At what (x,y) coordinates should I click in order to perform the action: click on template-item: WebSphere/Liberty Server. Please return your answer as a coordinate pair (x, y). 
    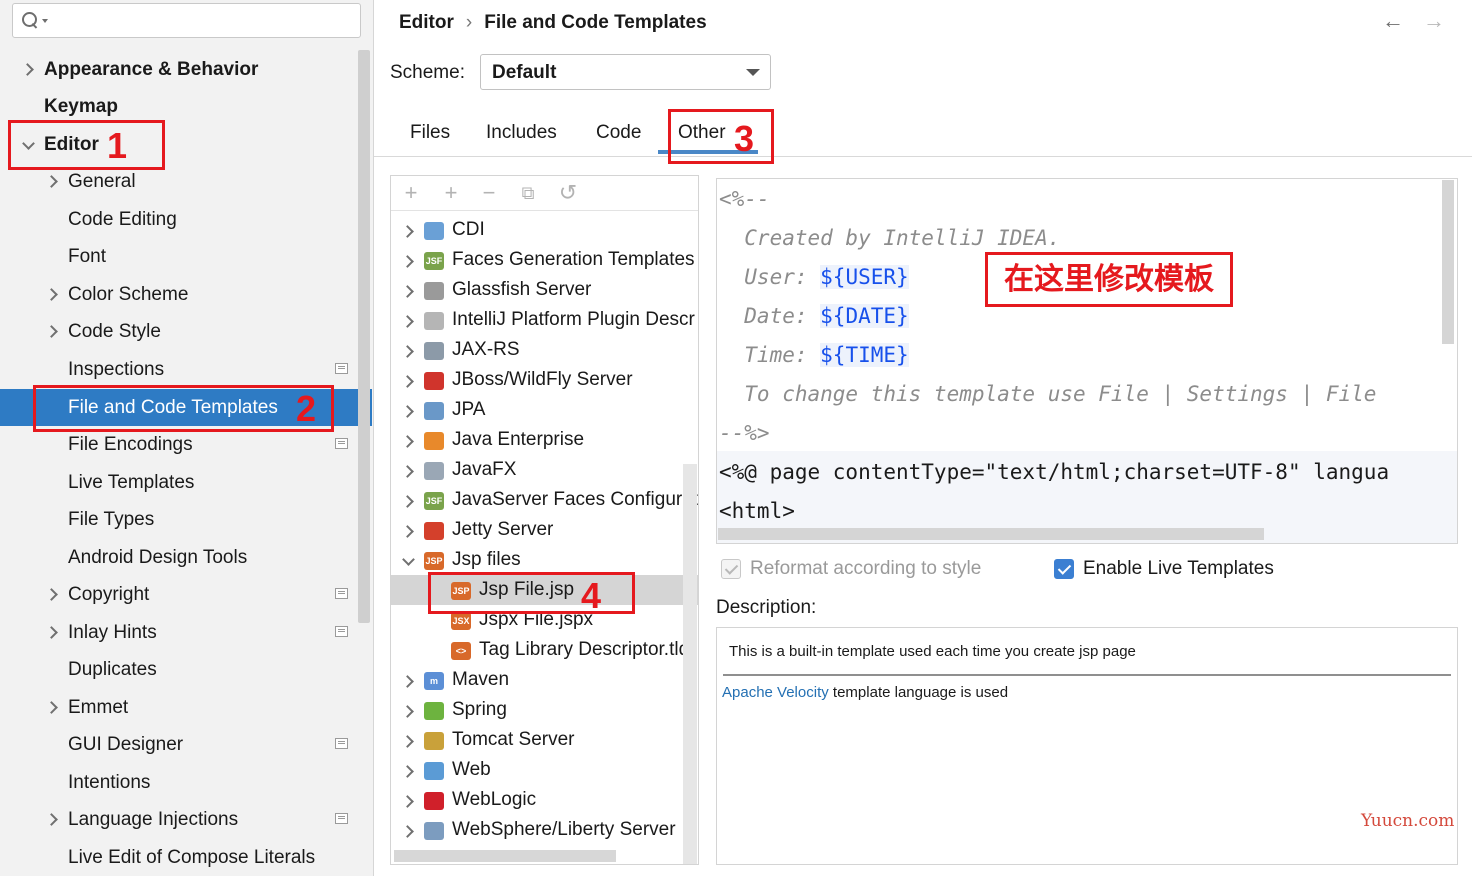
    Looking at the image, I should click on (544, 830).